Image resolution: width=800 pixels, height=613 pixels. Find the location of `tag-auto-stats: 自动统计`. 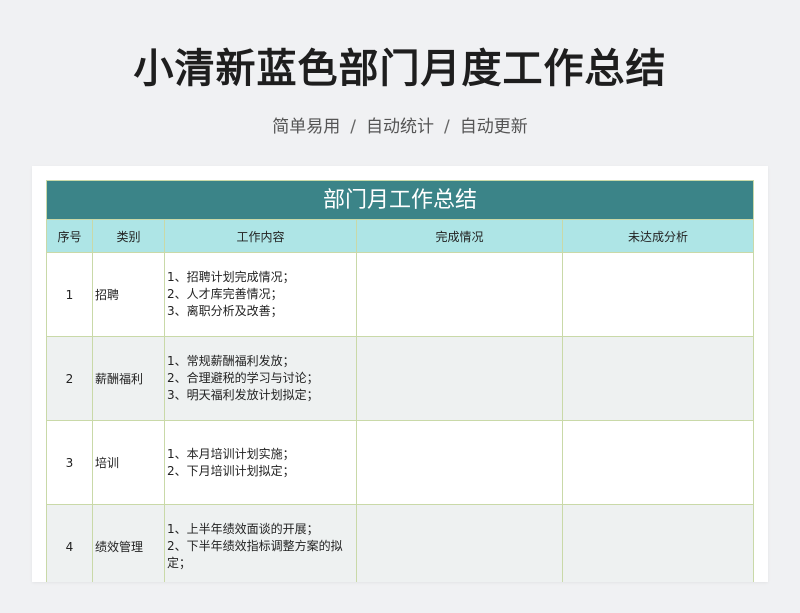

tag-auto-stats: 自动统计 is located at coordinates (400, 127).